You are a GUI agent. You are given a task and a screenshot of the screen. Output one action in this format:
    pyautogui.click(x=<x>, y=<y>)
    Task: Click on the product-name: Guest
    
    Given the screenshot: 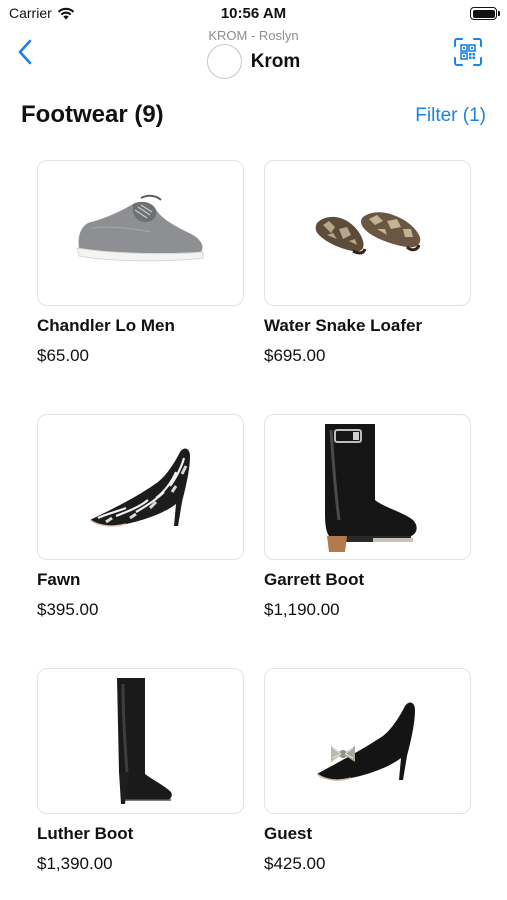 What is the action you would take?
    pyautogui.click(x=288, y=833)
    